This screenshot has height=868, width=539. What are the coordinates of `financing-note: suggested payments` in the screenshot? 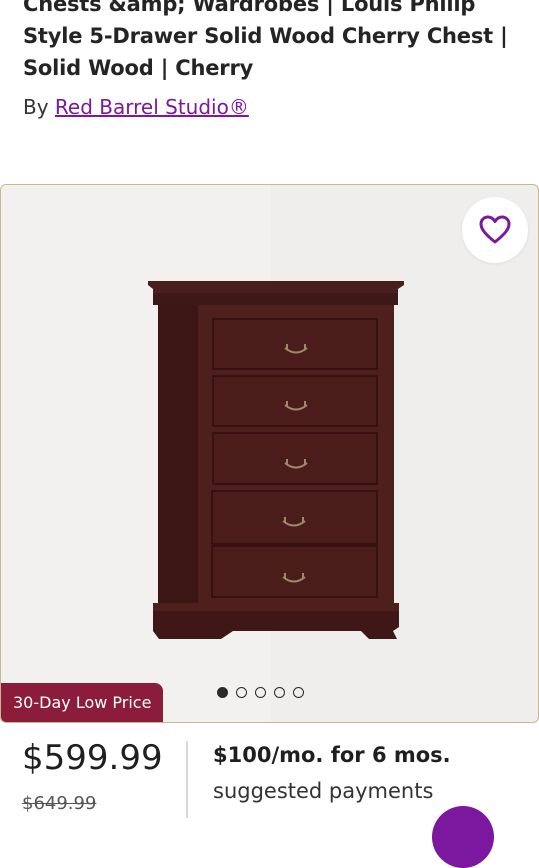 It's located at (323, 791).